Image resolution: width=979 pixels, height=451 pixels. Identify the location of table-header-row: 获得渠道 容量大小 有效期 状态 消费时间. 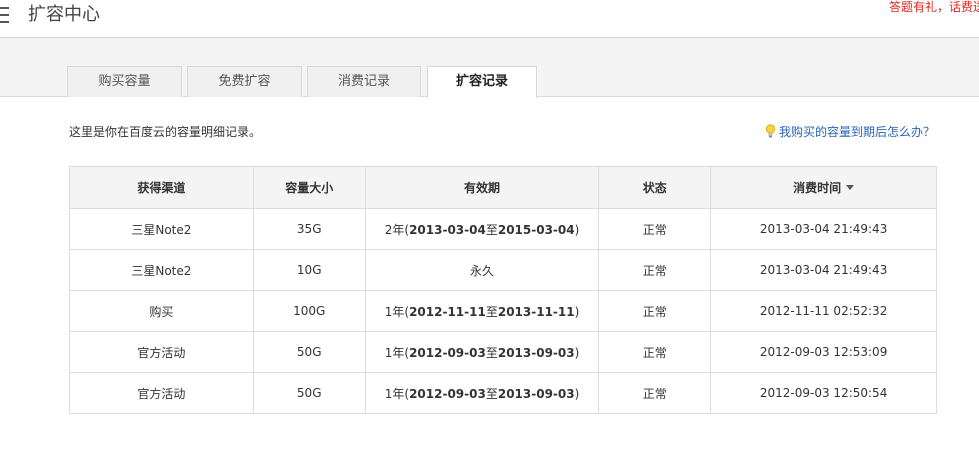
(503, 187).